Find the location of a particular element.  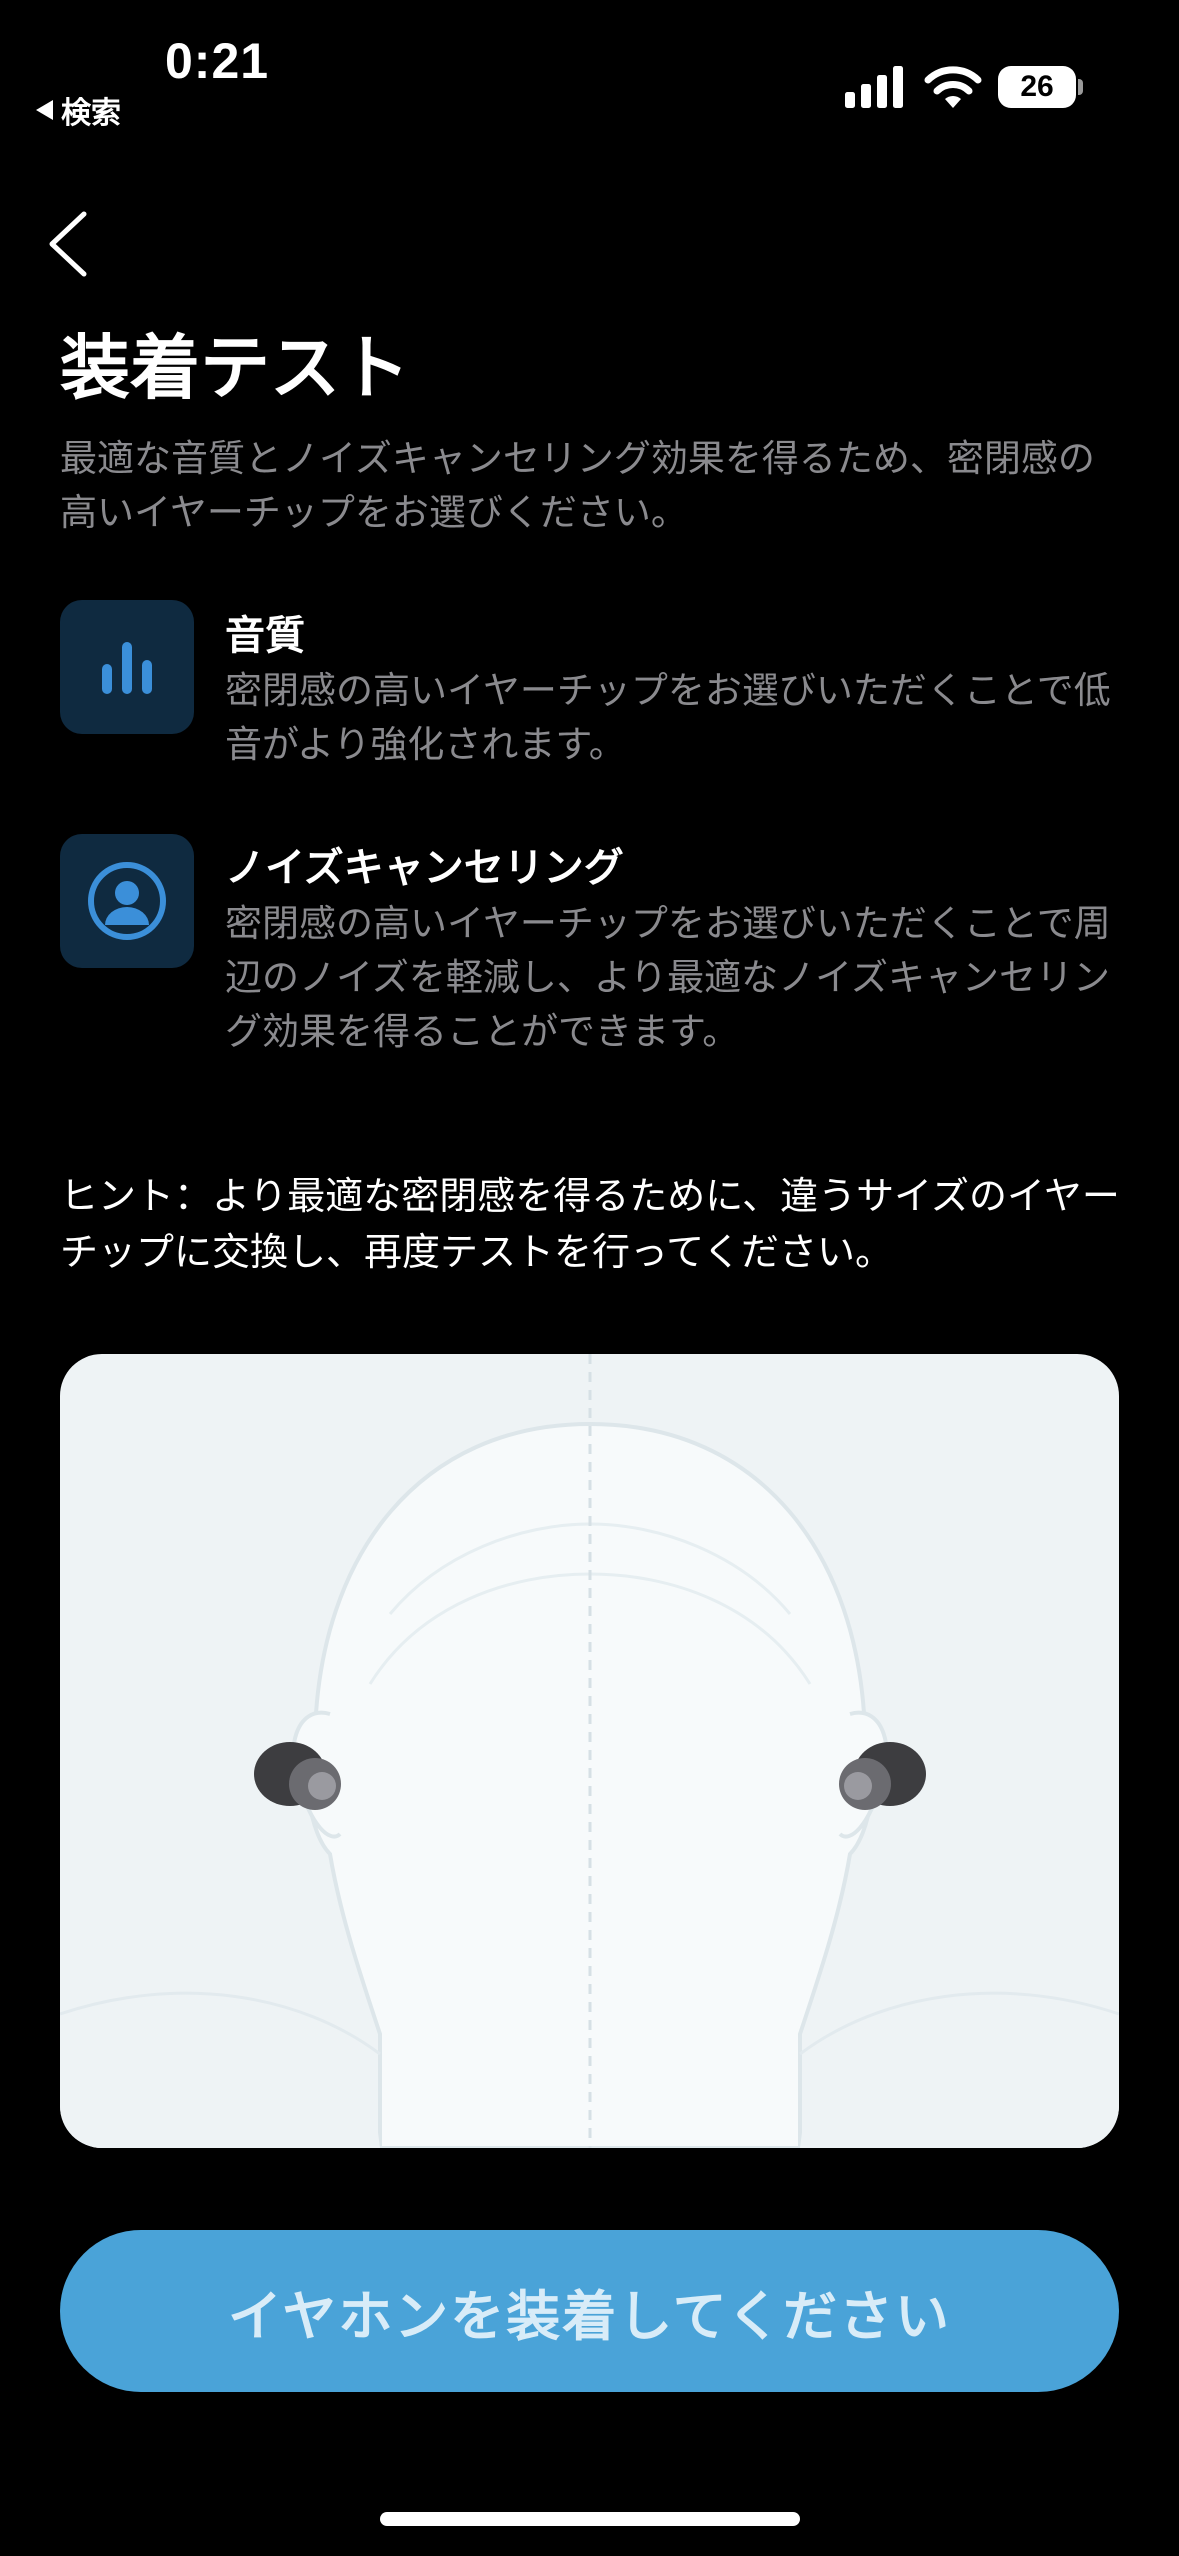

status-time: 0:21 is located at coordinates (217, 61).